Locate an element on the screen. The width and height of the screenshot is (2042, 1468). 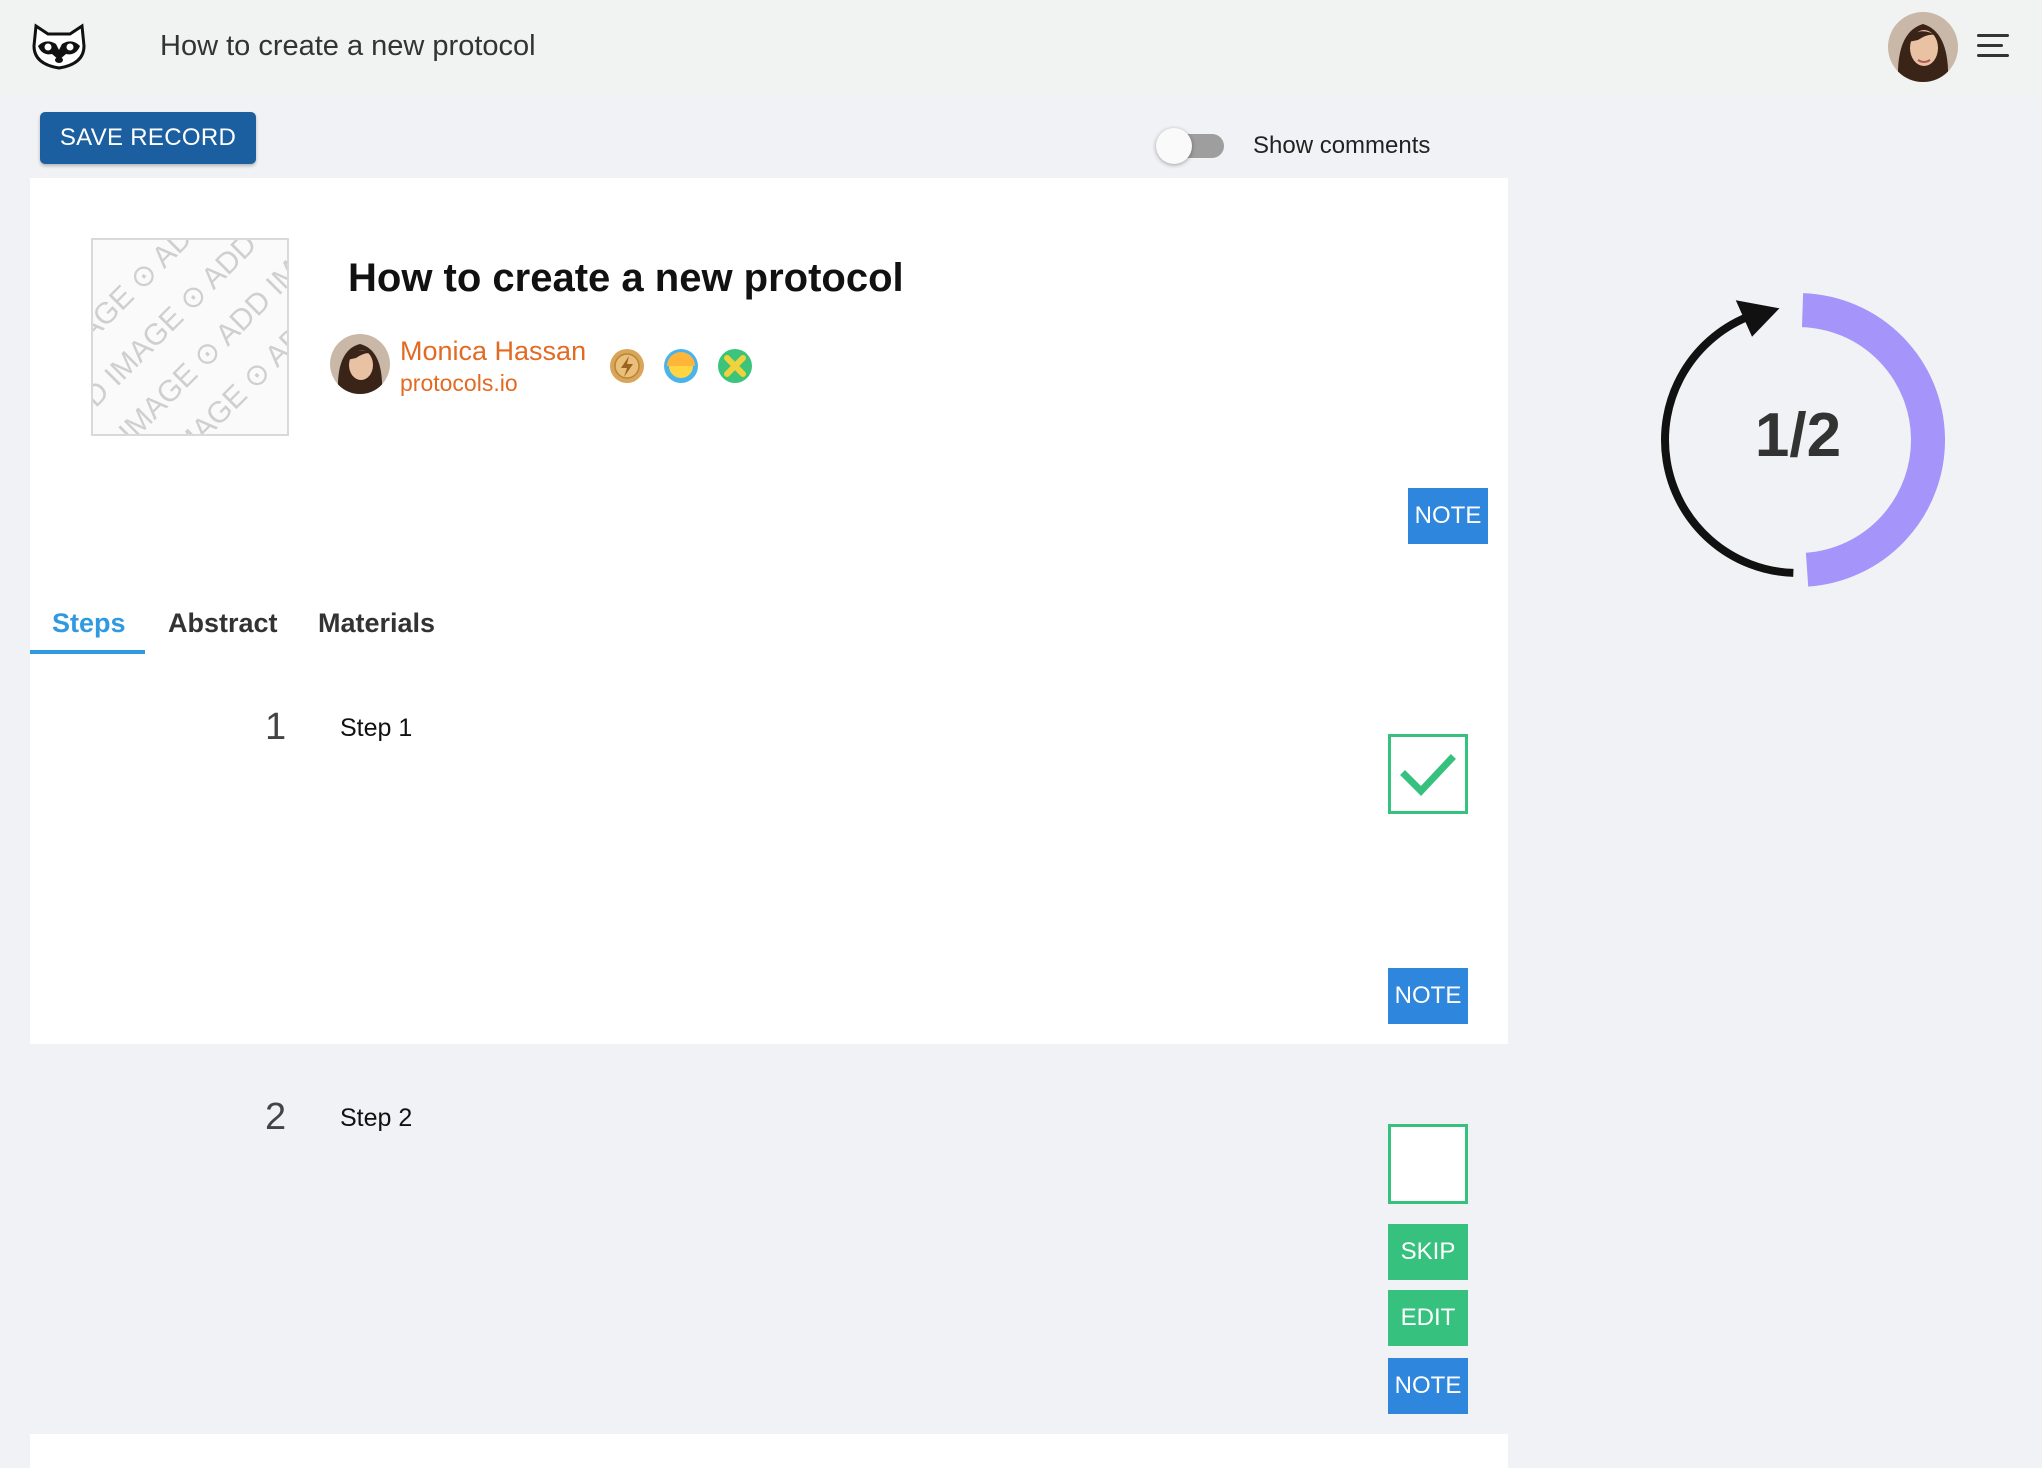
step-2-note-button: NOTE is located at coordinates (1428, 1386).